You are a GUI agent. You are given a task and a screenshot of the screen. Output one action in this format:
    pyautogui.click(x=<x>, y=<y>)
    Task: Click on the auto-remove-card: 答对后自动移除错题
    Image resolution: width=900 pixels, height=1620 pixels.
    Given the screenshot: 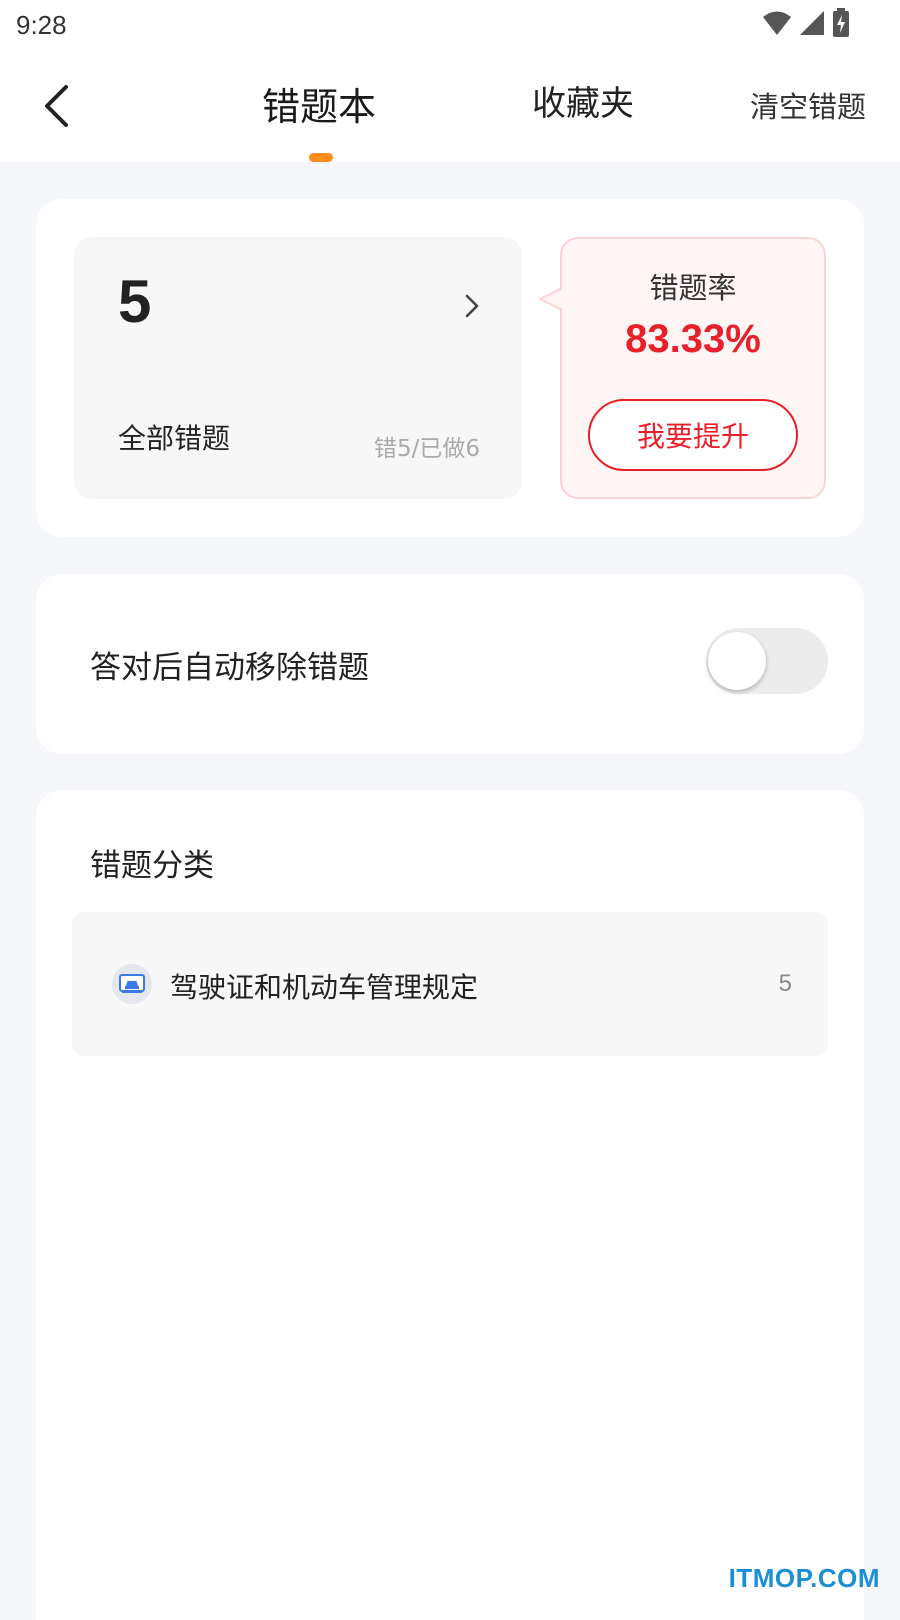 What is the action you would take?
    pyautogui.click(x=450, y=664)
    